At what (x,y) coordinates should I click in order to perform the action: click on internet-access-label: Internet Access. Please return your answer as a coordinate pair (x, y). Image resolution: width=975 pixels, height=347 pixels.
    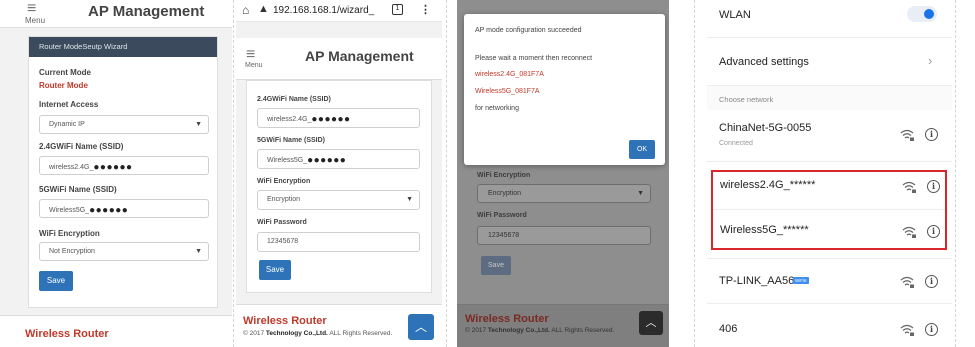
    Looking at the image, I should click on (69, 104).